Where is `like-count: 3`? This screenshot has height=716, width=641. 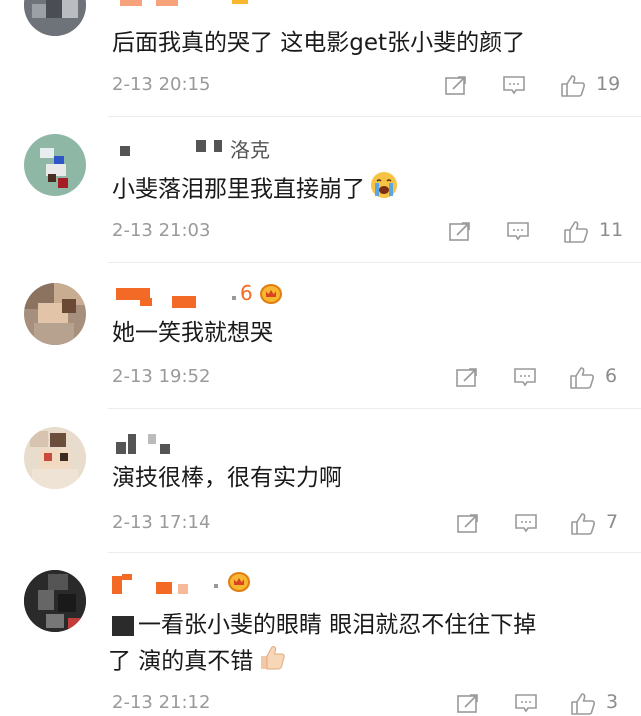
like-count: 3 is located at coordinates (612, 702).